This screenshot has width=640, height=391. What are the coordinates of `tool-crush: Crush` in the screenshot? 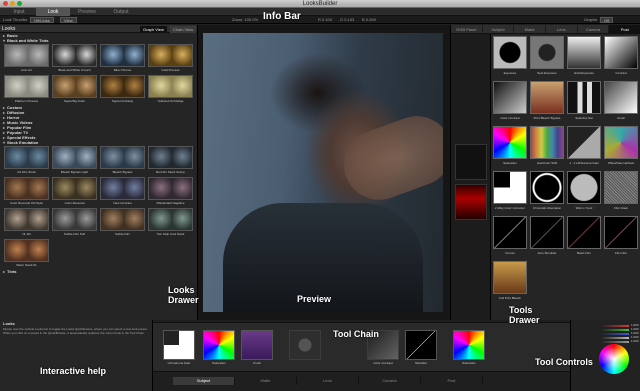 It's located at (621, 101).